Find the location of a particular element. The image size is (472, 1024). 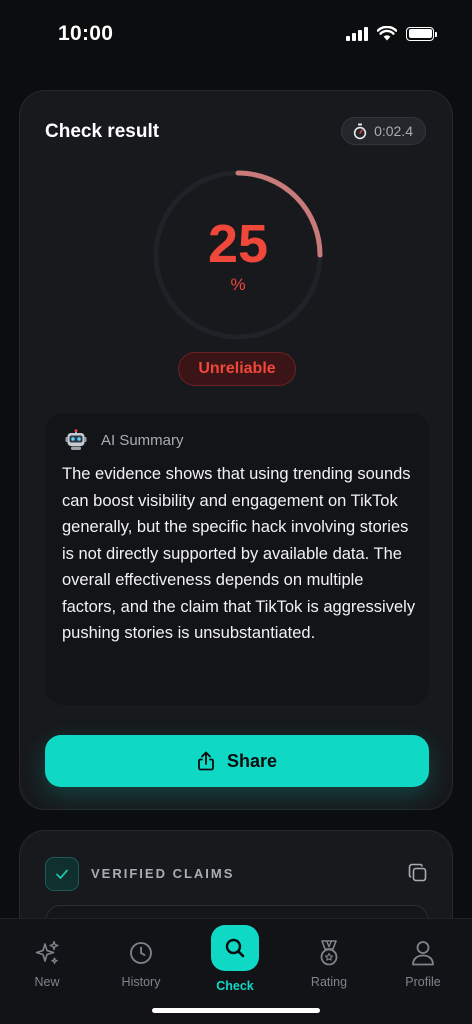

nav-label-check: Check is located at coordinates (235, 986).